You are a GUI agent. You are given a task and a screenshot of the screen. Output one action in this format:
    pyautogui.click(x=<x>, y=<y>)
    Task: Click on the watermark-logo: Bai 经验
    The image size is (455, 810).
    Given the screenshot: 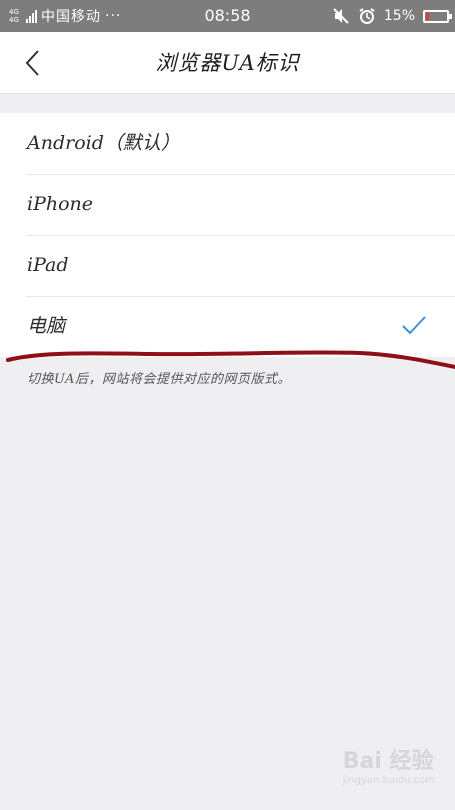 What is the action you would take?
    pyautogui.click(x=388, y=761)
    